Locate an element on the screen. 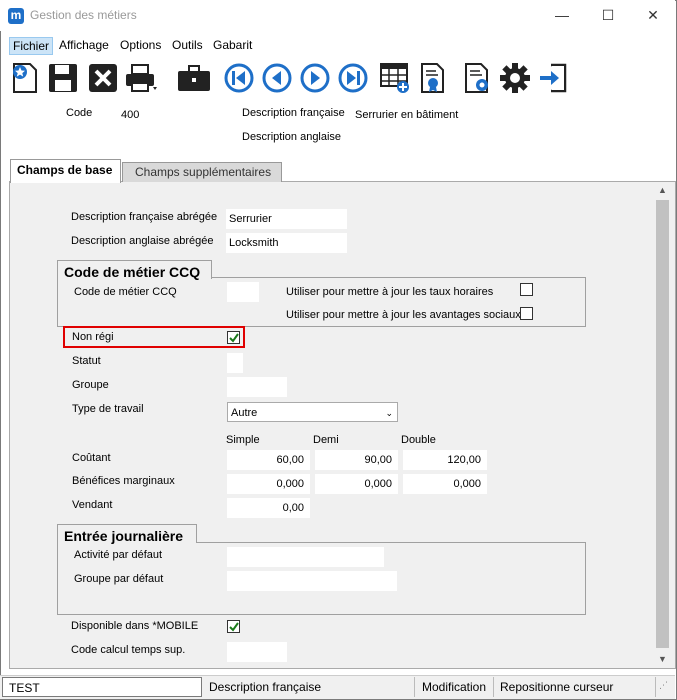  window-title: Gestion des métiers is located at coordinates (83, 15).